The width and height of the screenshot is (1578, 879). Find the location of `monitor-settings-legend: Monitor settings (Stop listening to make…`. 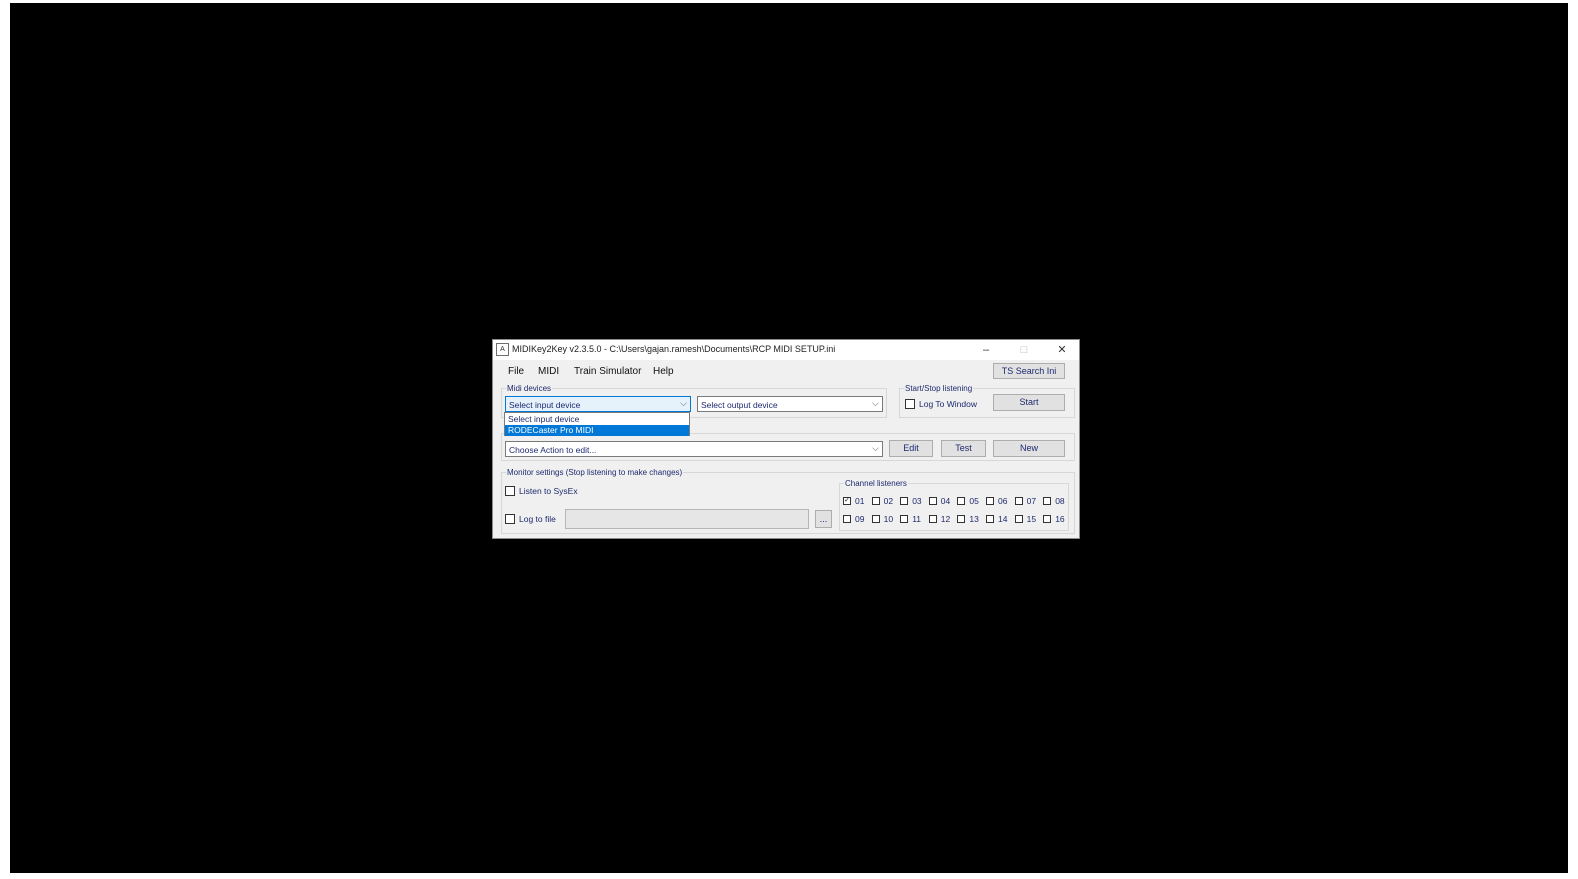

monitor-settings-legend: Monitor settings (Stop listening to make… is located at coordinates (595, 472).